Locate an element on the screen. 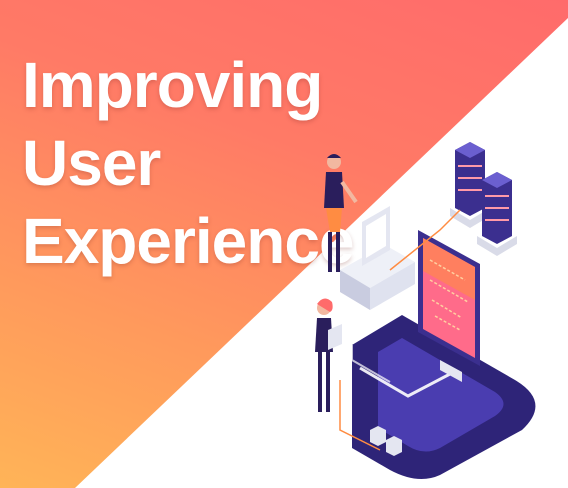  desktop-computer-icon is located at coordinates (377, 258).